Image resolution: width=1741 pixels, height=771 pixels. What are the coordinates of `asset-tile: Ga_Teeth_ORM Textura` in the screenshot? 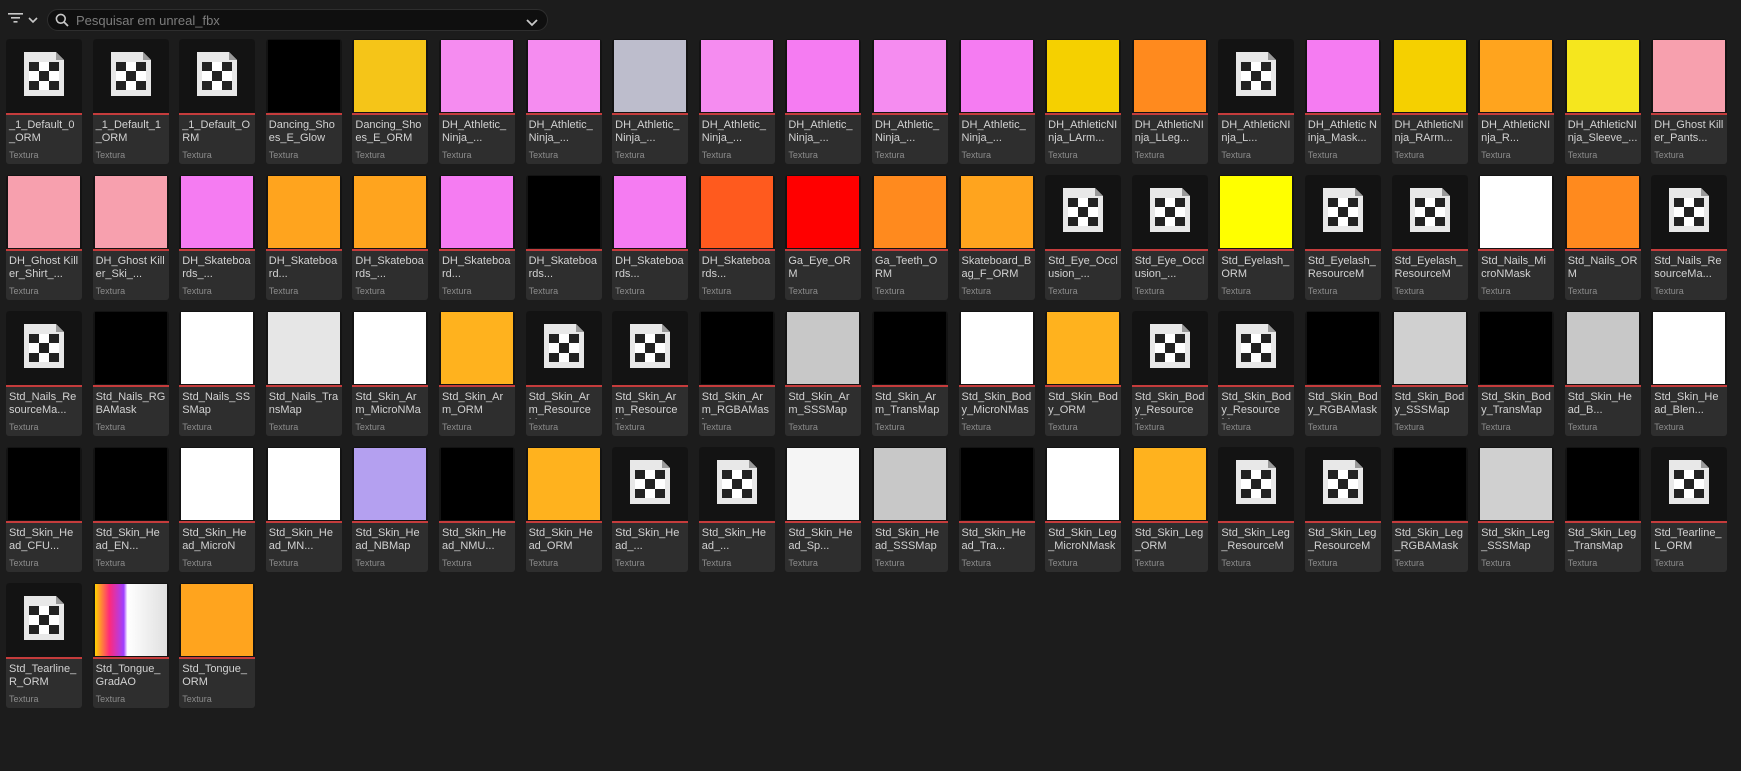 It's located at (909, 237).